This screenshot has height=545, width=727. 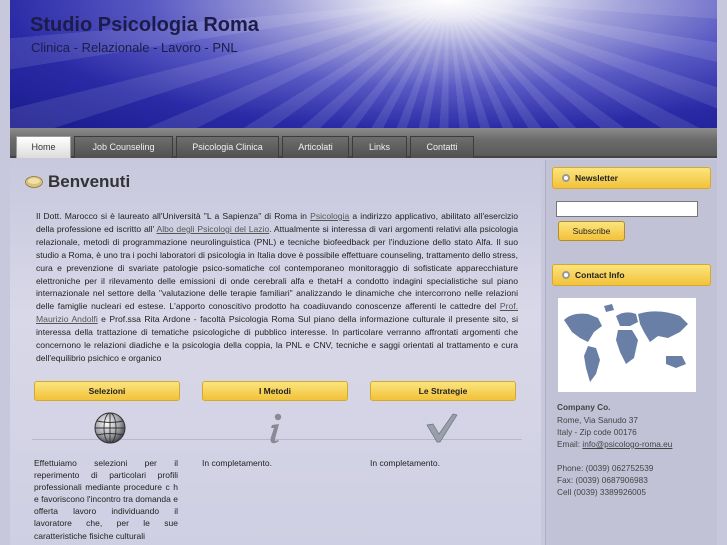 I want to click on email-link: info@psicologo-roma.eu, so click(x=627, y=444).